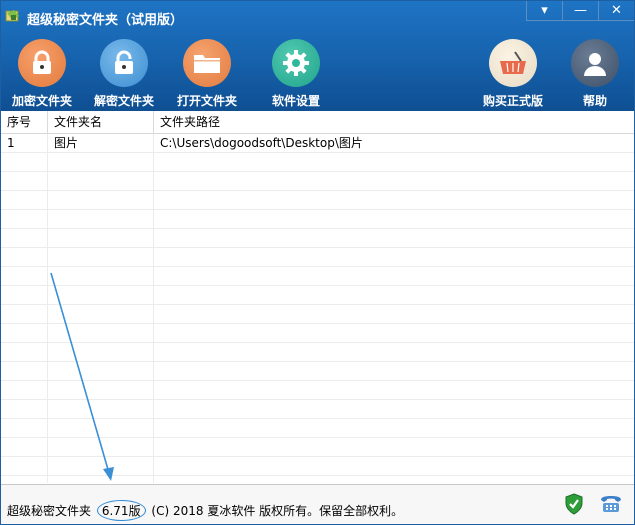 The width and height of the screenshot is (635, 525). What do you see at coordinates (124, 63) in the screenshot?
I see `unlock-icon` at bounding box center [124, 63].